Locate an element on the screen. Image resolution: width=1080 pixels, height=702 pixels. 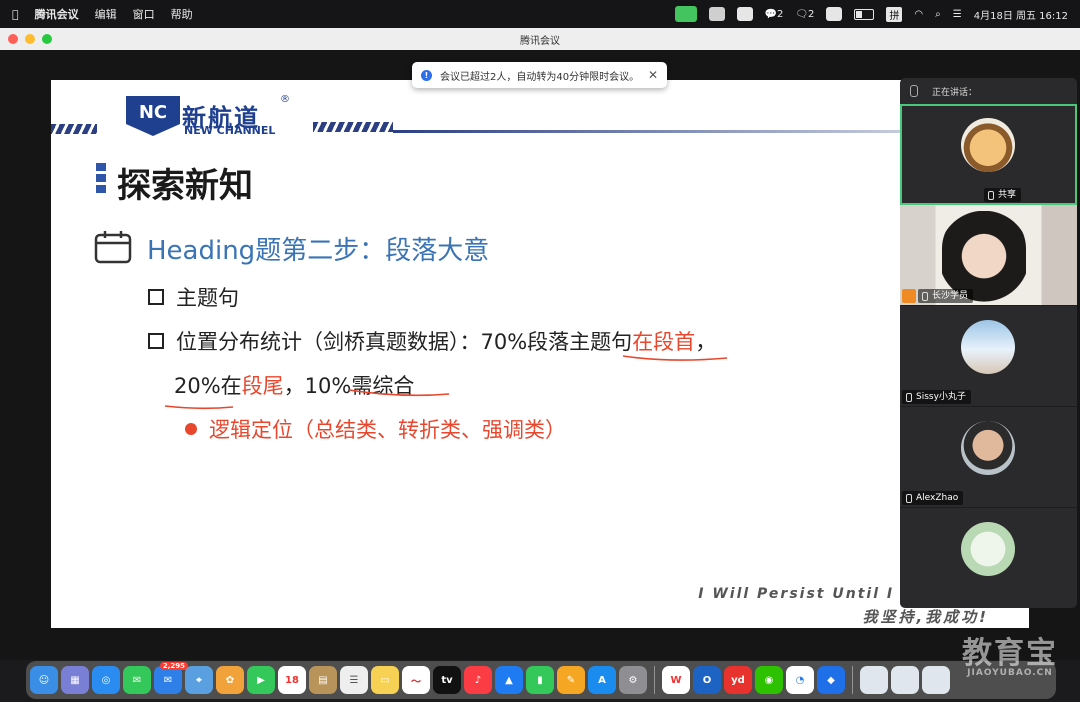
datetime: 4月18日 周五 16:12 is located at coordinates (1021, 14).